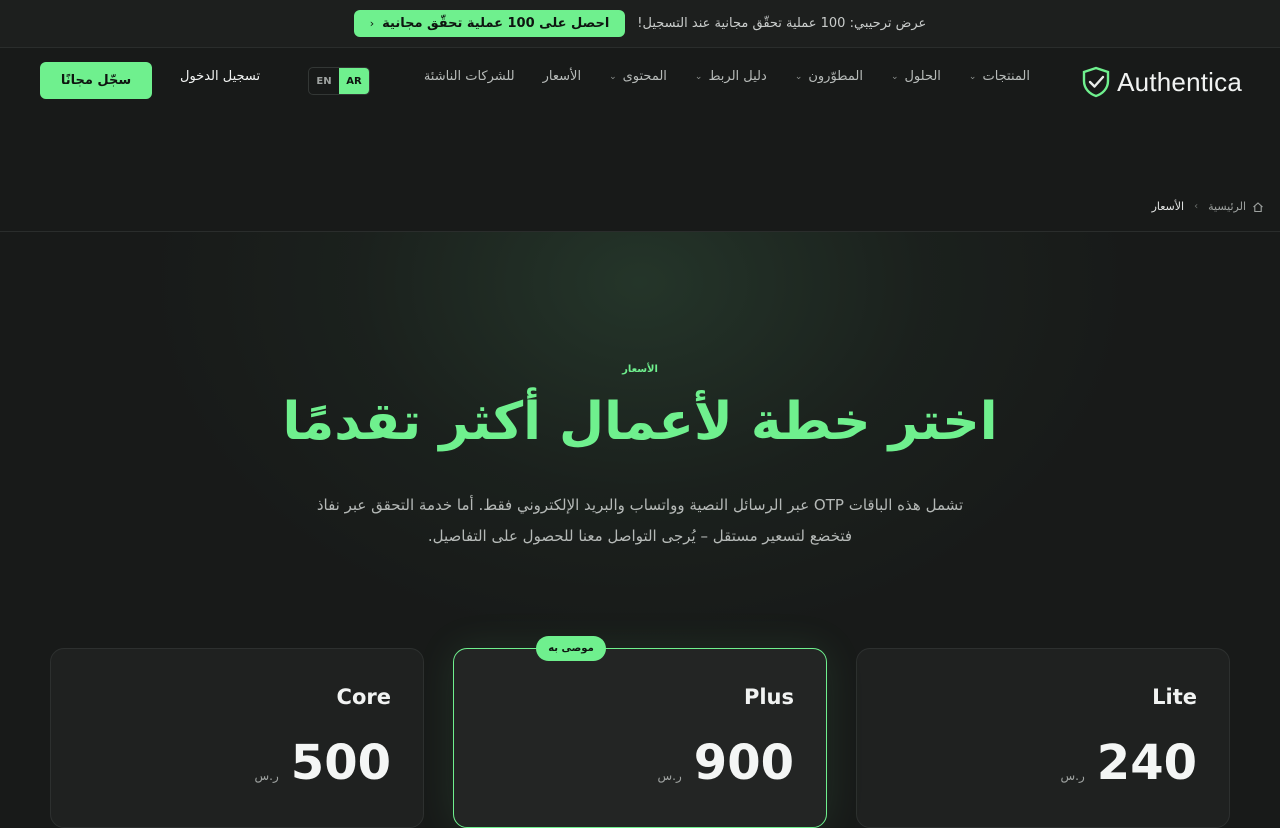 The height and width of the screenshot is (828, 1280). I want to click on nav-label: المنتجات, so click(1006, 76).